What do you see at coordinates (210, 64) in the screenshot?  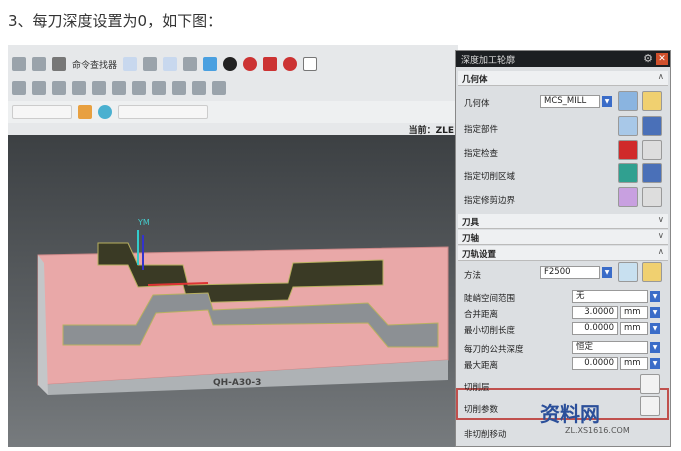 I see `cube-icon` at bounding box center [210, 64].